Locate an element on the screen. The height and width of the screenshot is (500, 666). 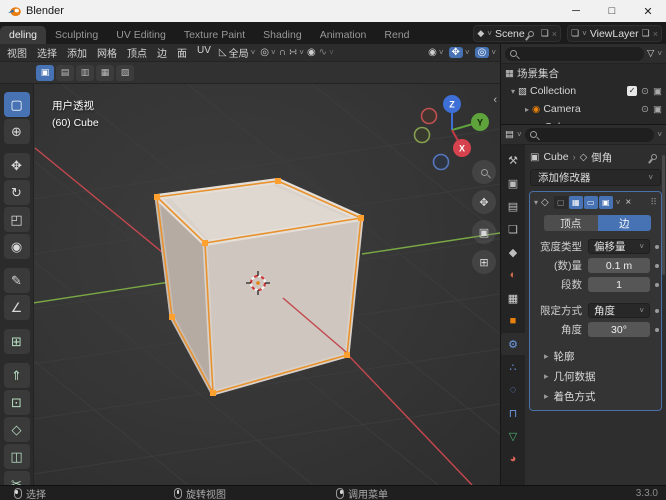
ptab-physics: ◌ is located at coordinates (513, 390).